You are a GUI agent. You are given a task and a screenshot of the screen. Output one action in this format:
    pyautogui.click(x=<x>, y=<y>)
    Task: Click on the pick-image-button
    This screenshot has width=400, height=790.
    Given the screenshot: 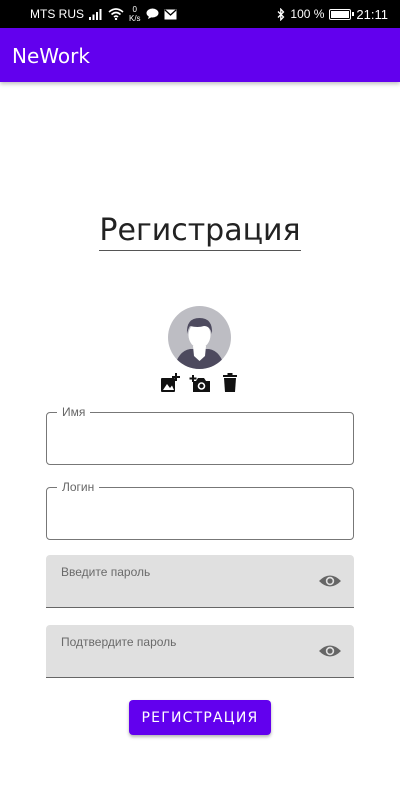 What is the action you would take?
    pyautogui.click(x=170, y=383)
    